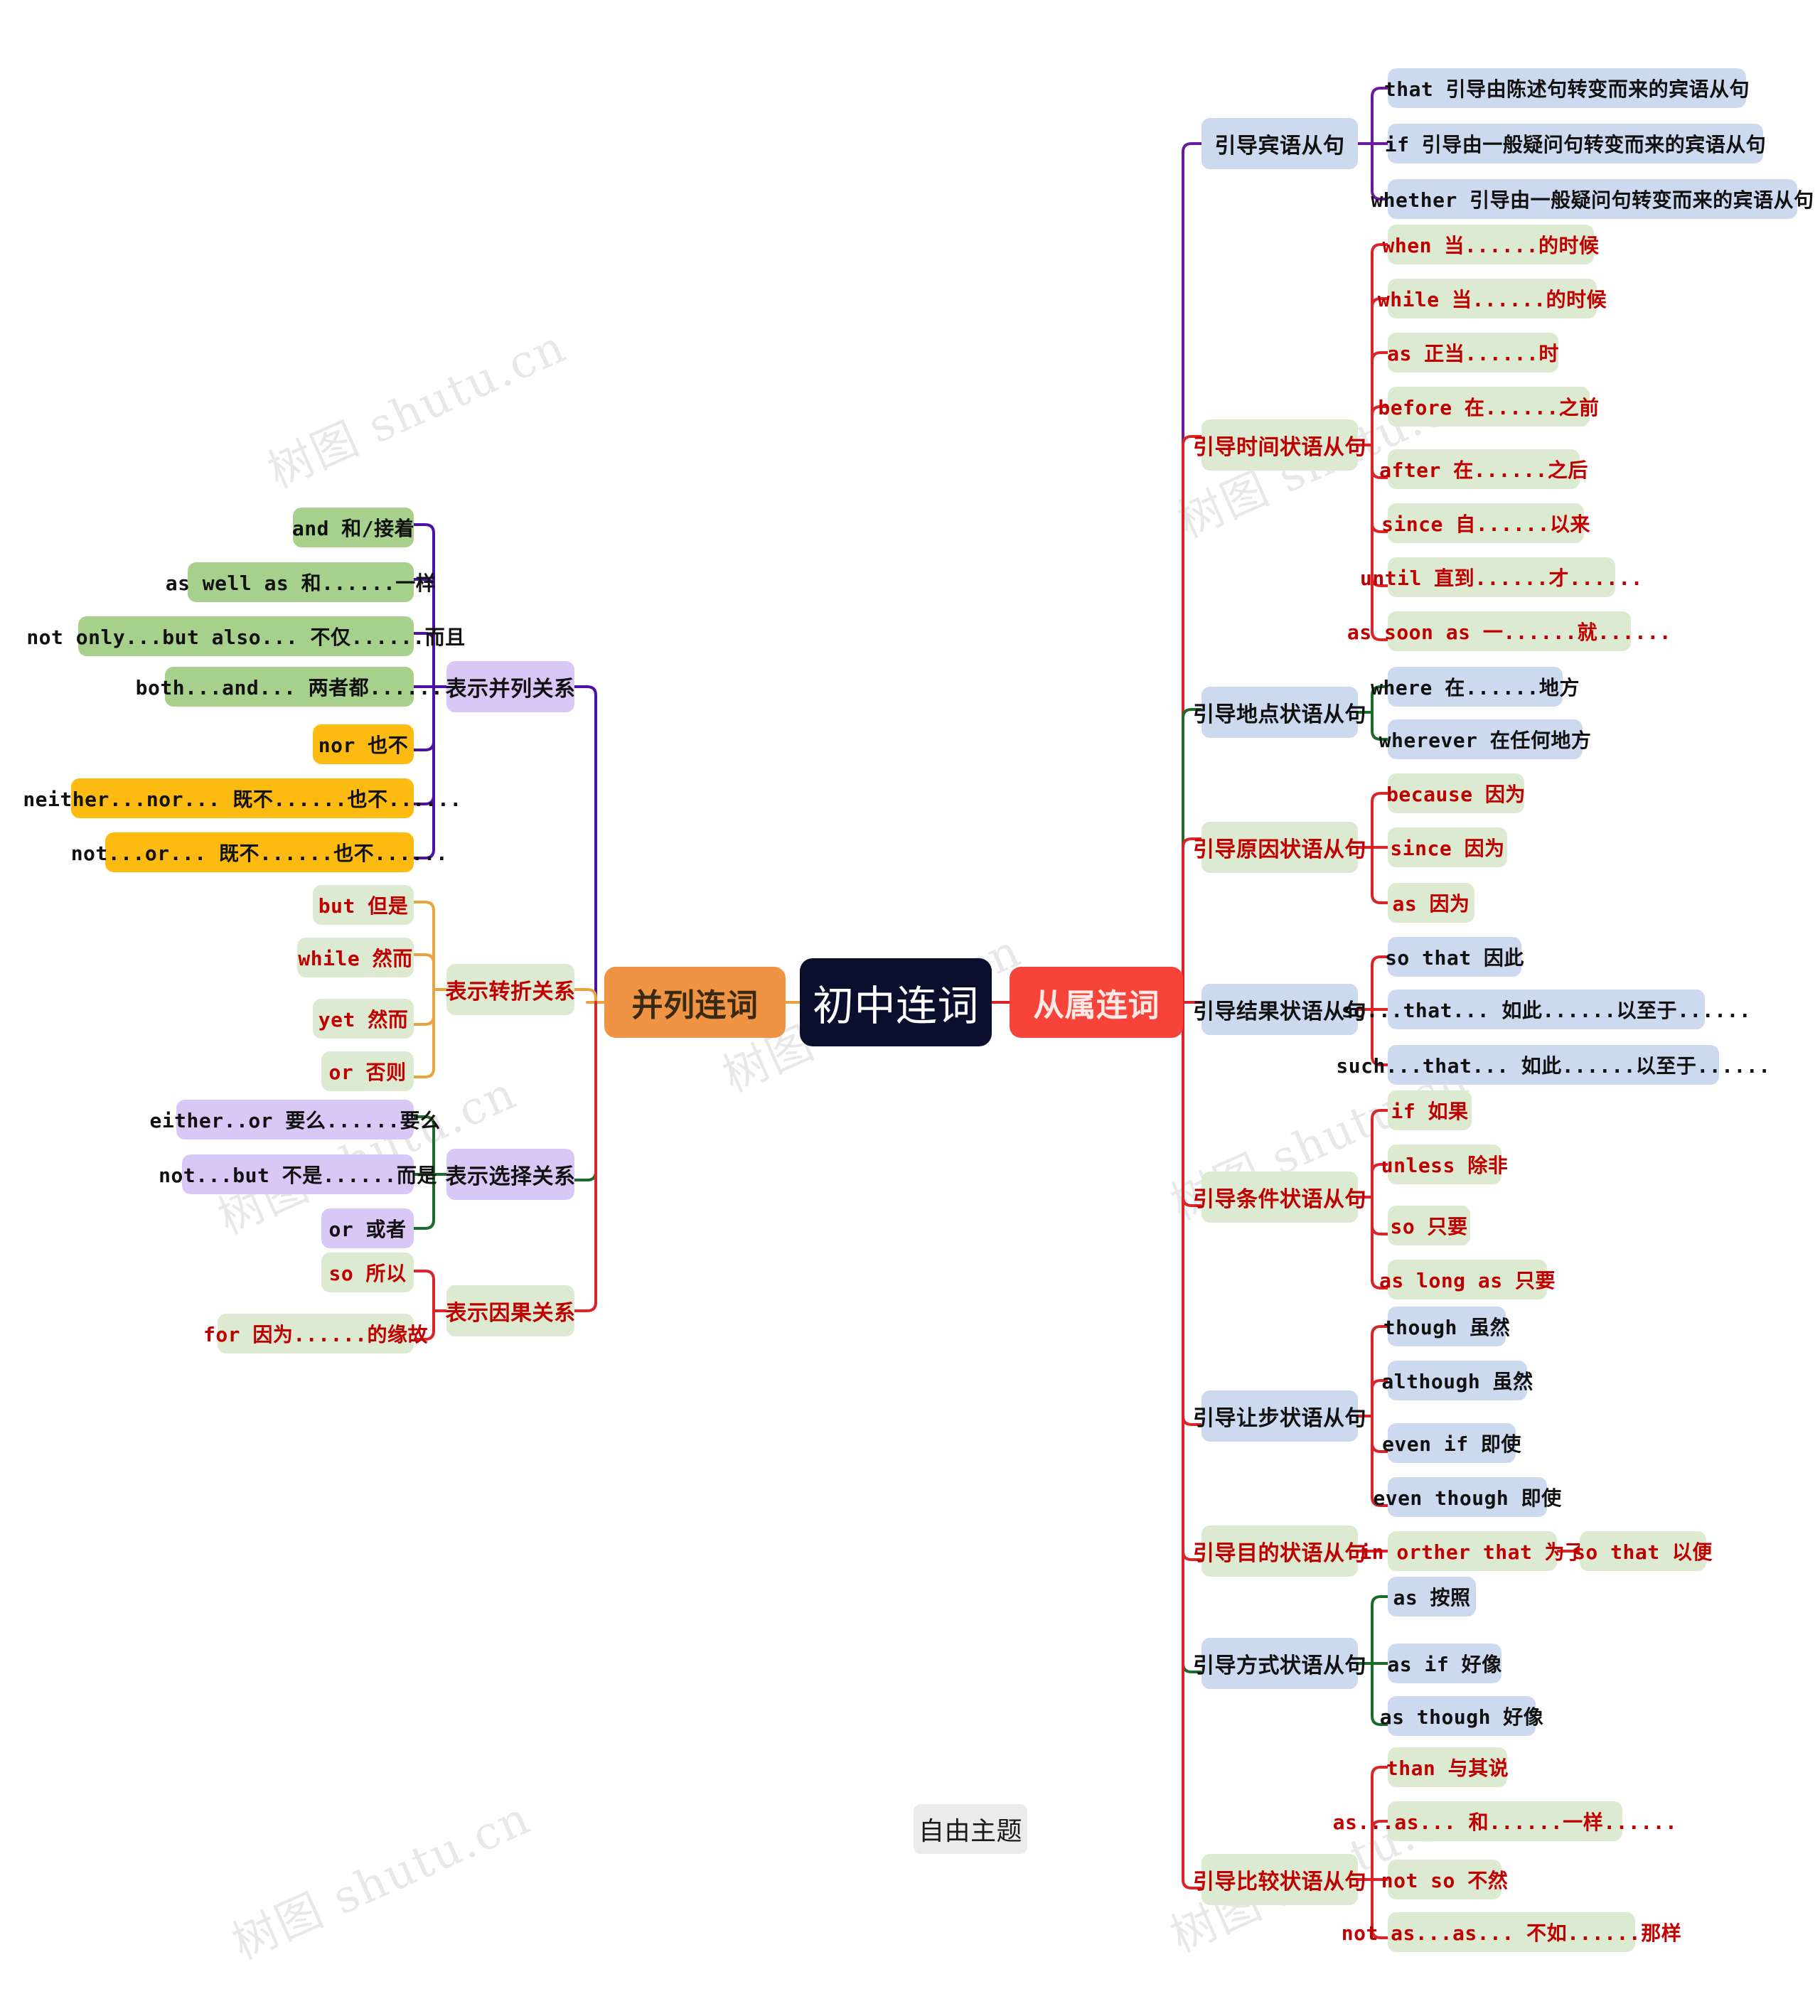 Image resolution: width=1820 pixels, height=2016 pixels. What do you see at coordinates (1280, 847) in the screenshot?
I see `group-label-right-3: 引导原因状语从句` at bounding box center [1280, 847].